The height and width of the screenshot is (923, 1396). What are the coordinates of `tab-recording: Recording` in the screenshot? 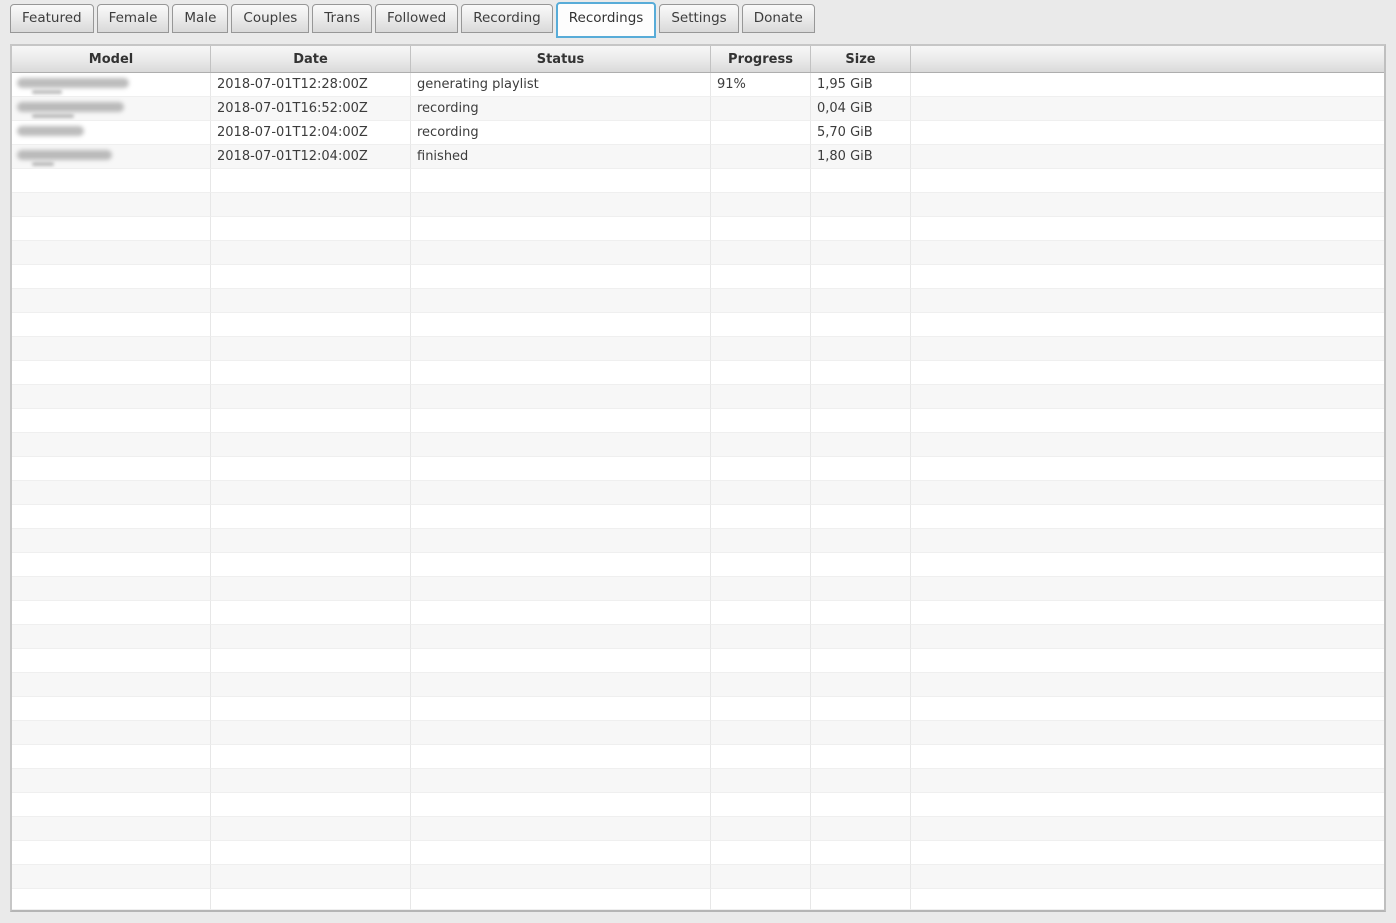 It's located at (507, 18).